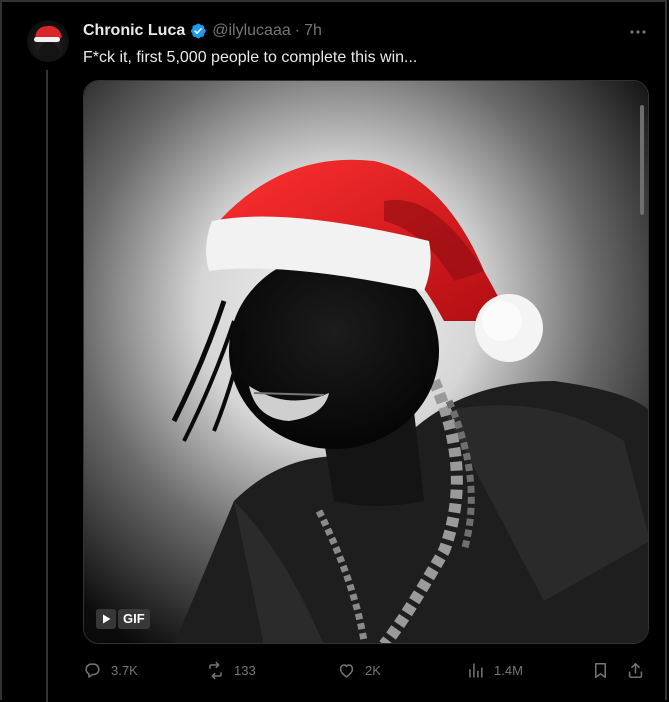 The image size is (669, 702). I want to click on repost-icon, so click(215, 670).